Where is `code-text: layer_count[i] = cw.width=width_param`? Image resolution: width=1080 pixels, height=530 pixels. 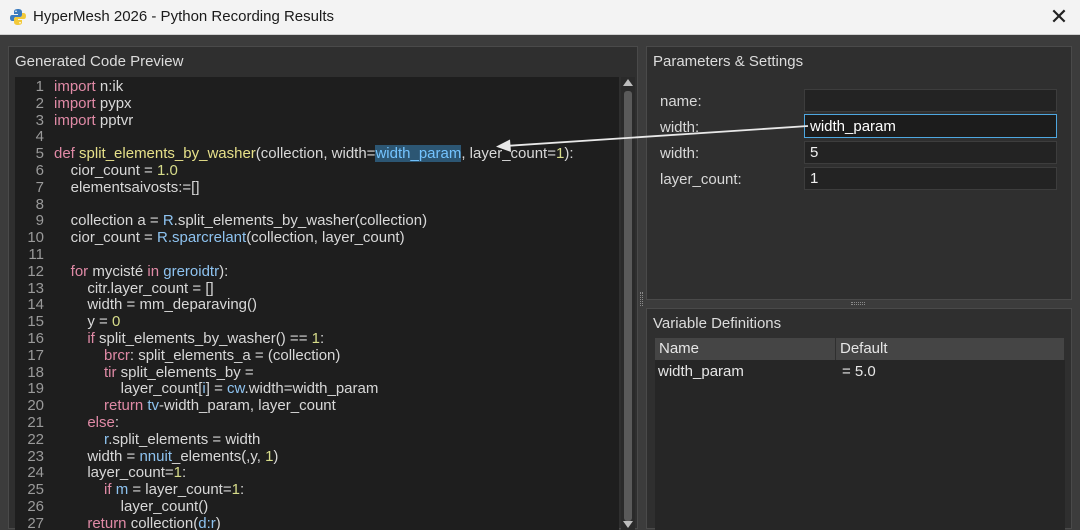 code-text: layer_count[i] = cw.width=width_param is located at coordinates (216, 389).